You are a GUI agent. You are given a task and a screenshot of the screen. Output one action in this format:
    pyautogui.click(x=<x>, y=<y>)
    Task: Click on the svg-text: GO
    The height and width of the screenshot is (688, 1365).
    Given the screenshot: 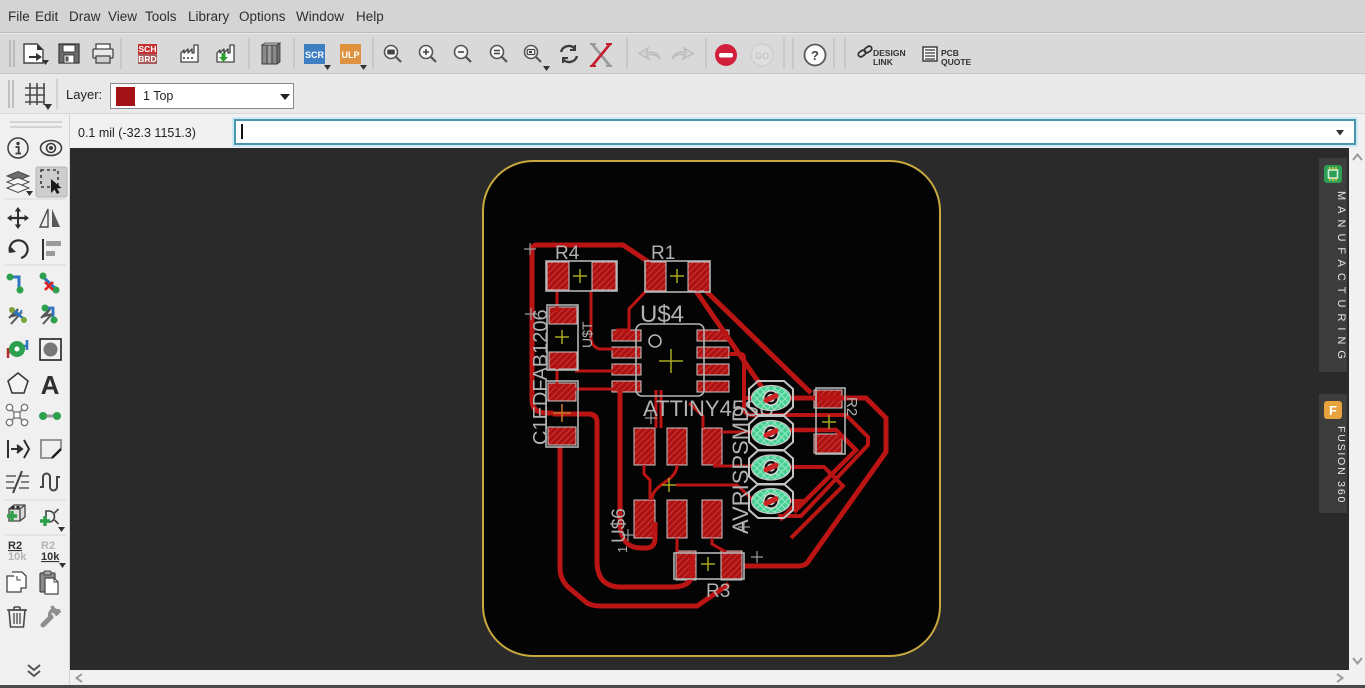 What is the action you would take?
    pyautogui.click(x=762, y=56)
    